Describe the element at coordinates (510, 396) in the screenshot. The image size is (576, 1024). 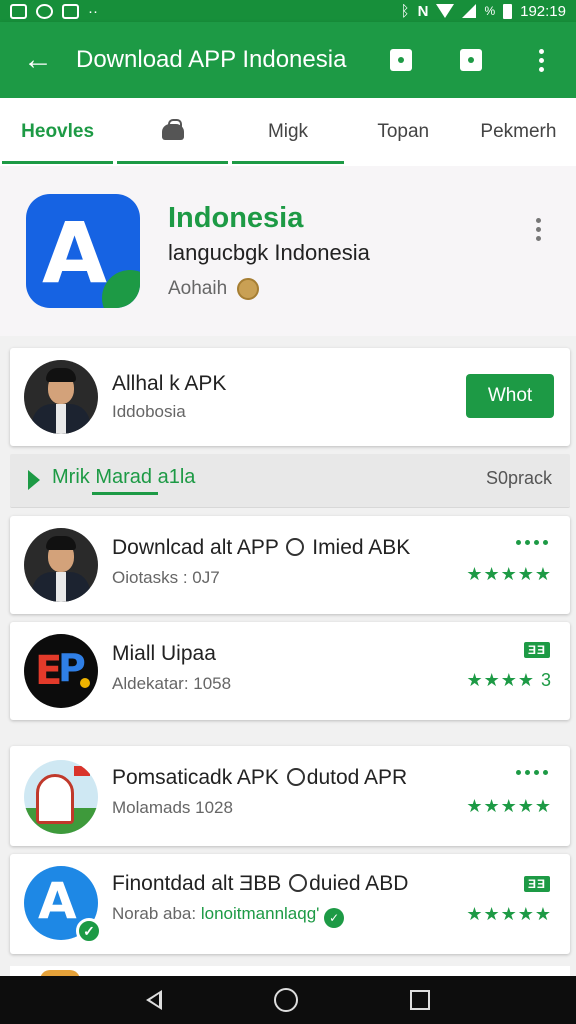
I see `install-button: Whot` at that location.